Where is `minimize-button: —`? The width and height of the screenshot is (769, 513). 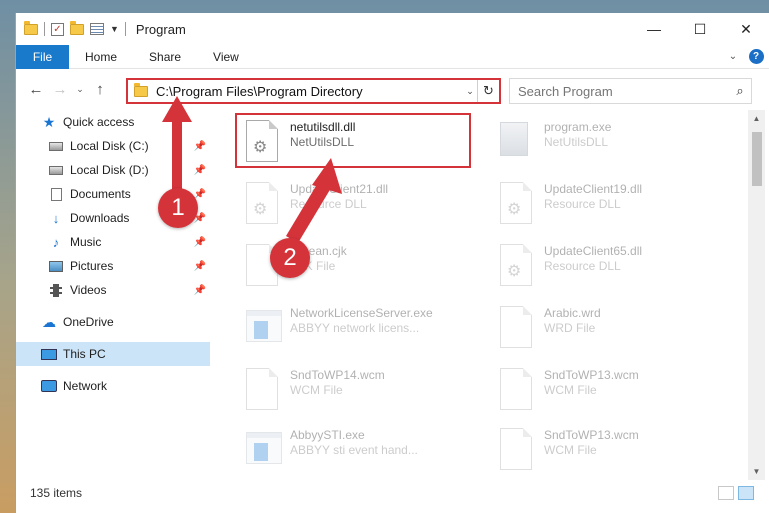
minimize-button: — is located at coordinates (654, 29).